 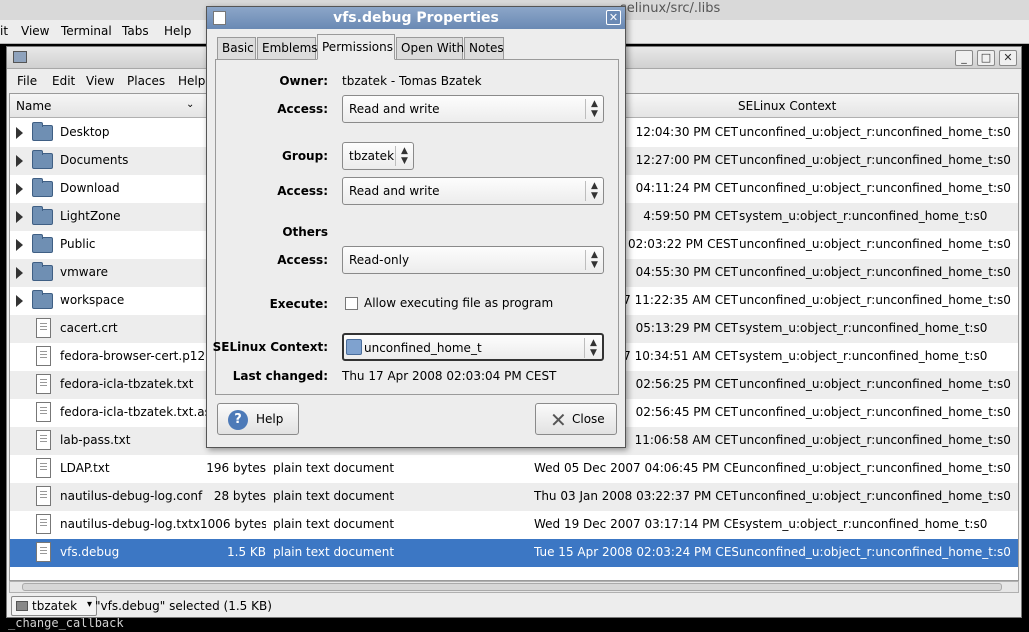 What do you see at coordinates (305, 232) in the screenshot?
I see `others-label: Others` at bounding box center [305, 232].